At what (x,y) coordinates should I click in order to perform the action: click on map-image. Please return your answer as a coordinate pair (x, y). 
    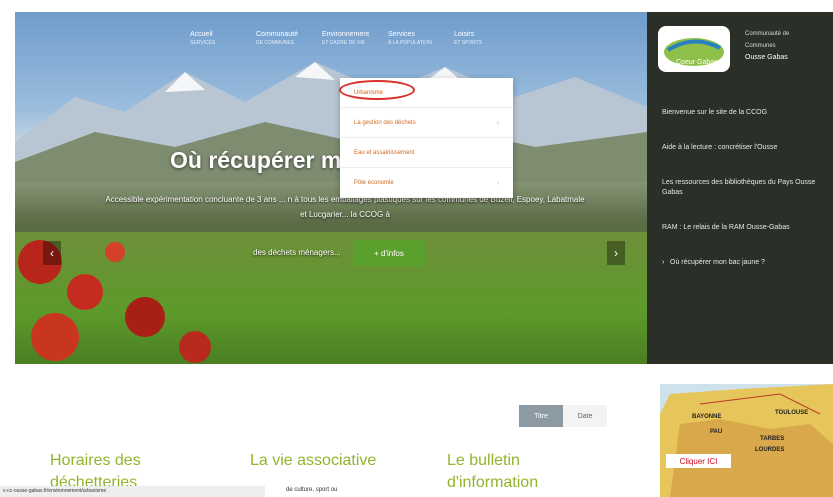
    Looking at the image, I should click on (746, 440).